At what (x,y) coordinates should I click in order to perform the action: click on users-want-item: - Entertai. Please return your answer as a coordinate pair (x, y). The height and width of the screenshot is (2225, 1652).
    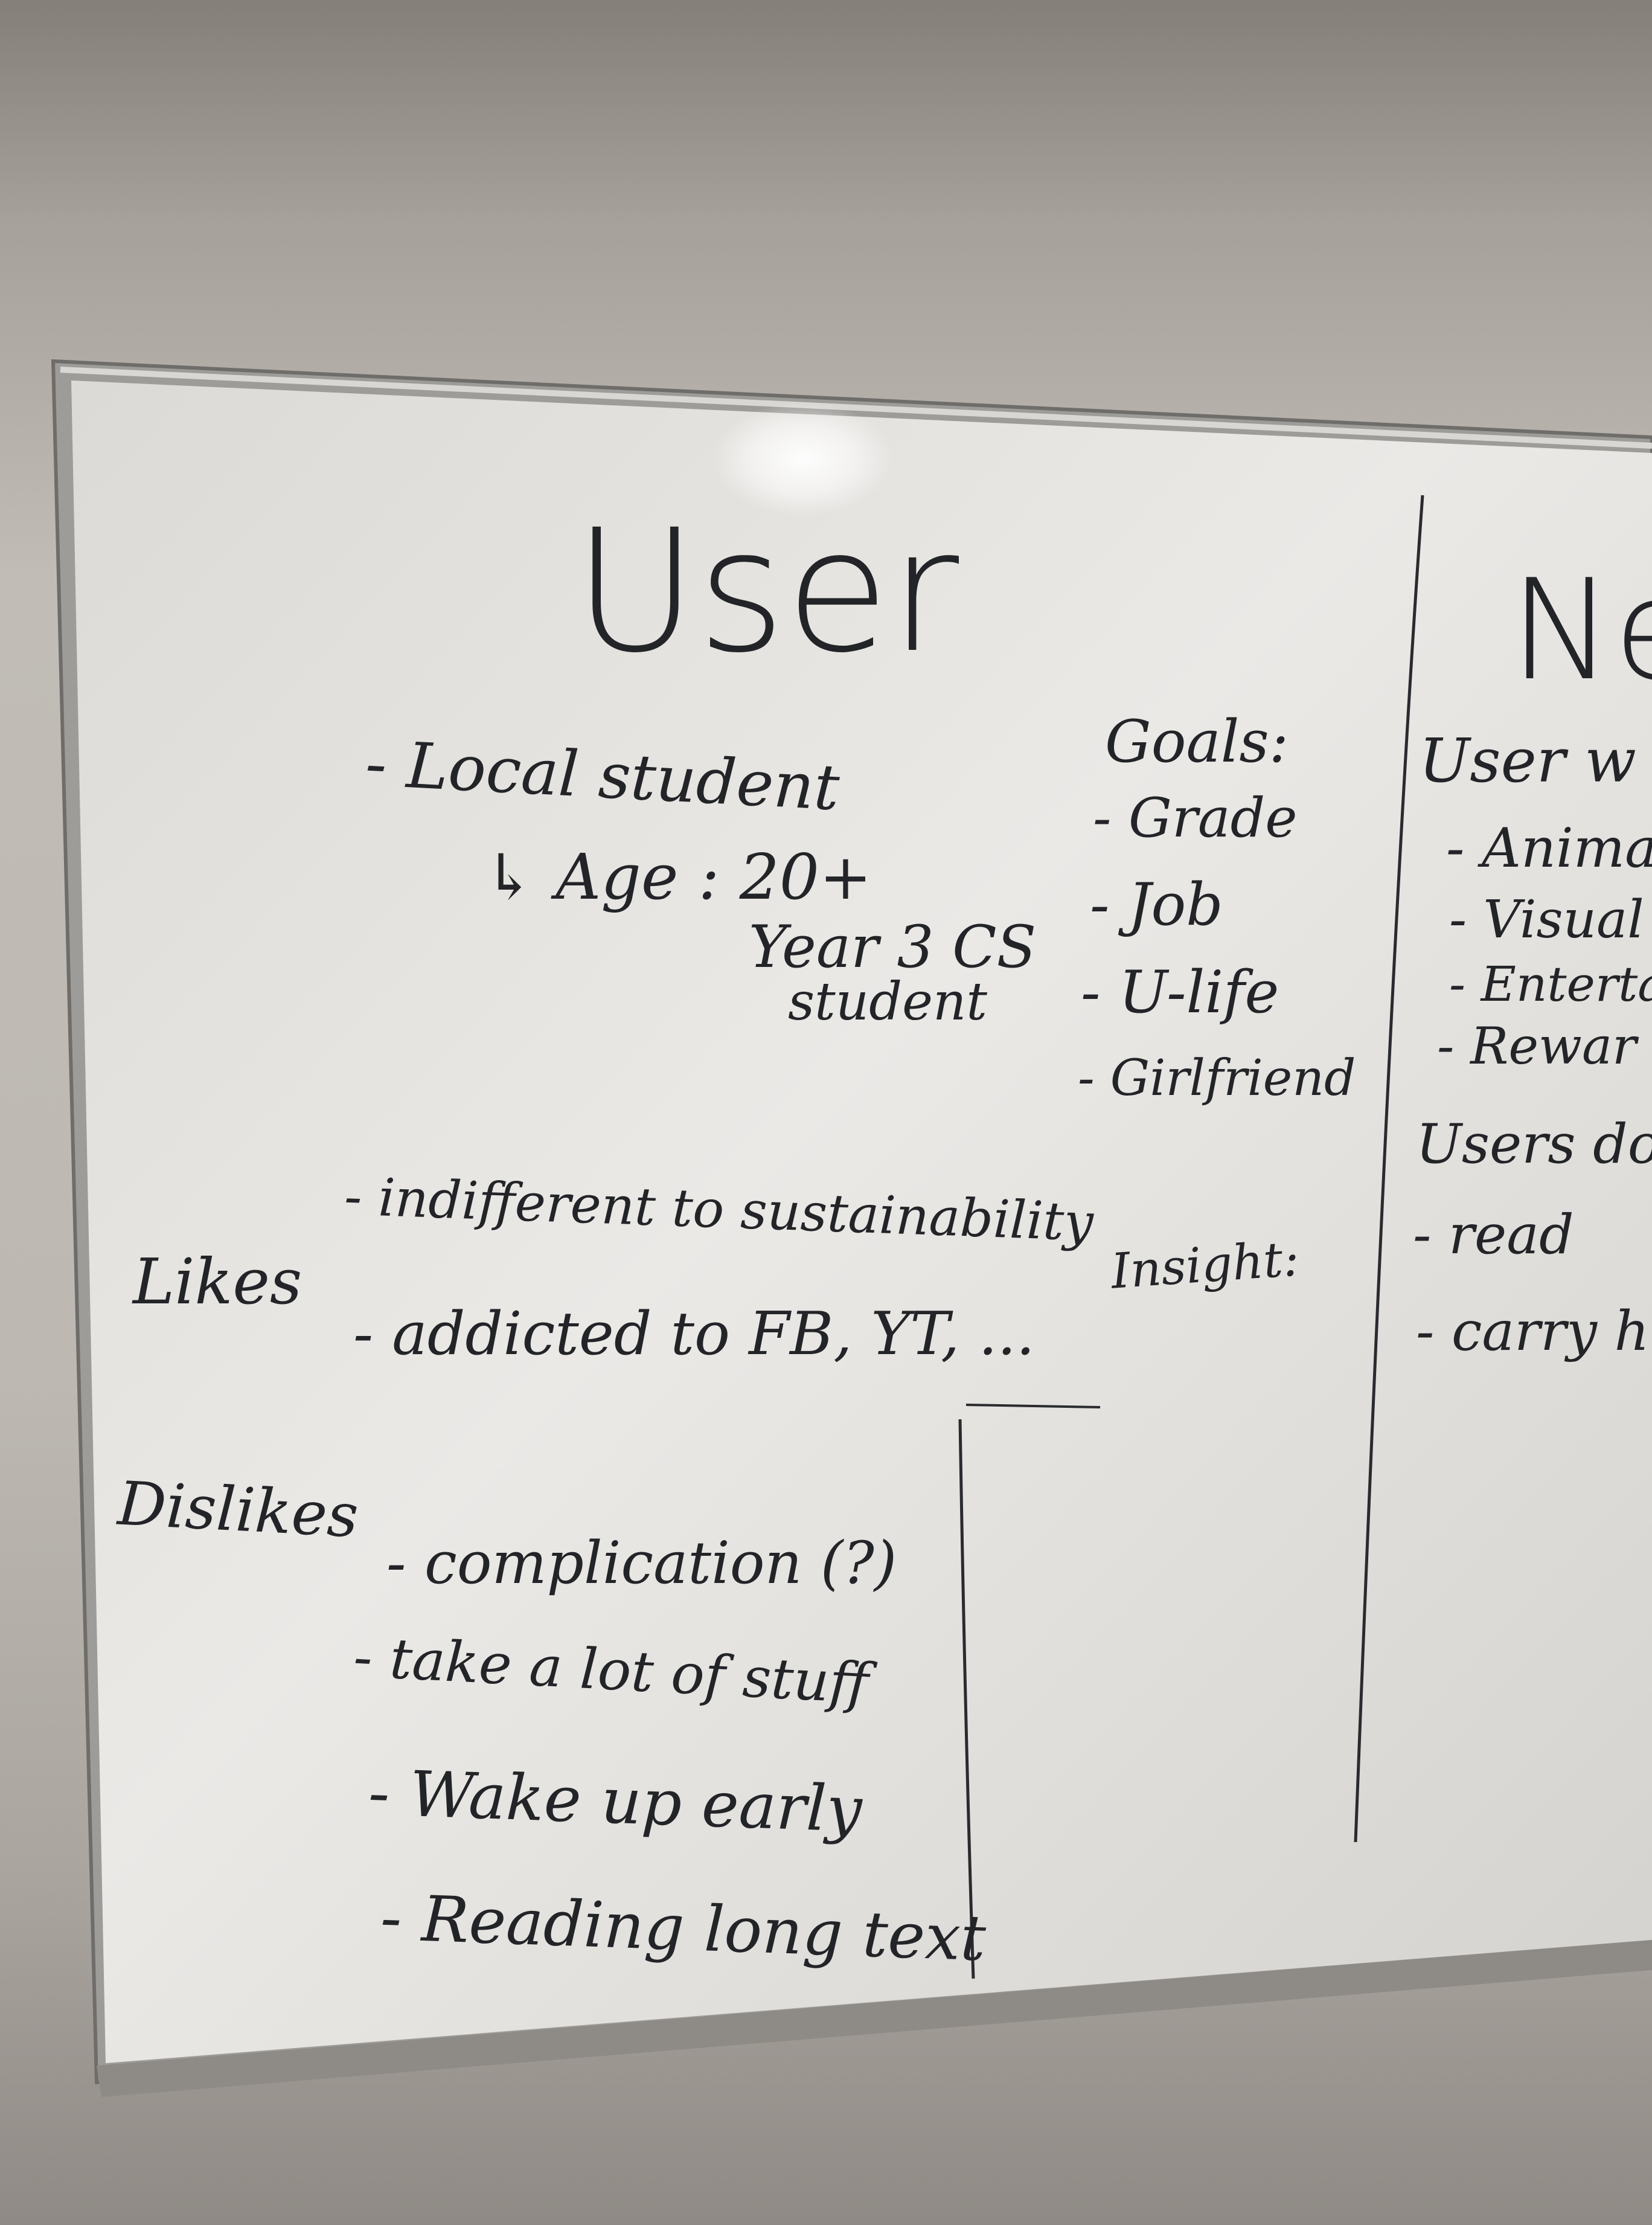
    Looking at the image, I should click on (1550, 984).